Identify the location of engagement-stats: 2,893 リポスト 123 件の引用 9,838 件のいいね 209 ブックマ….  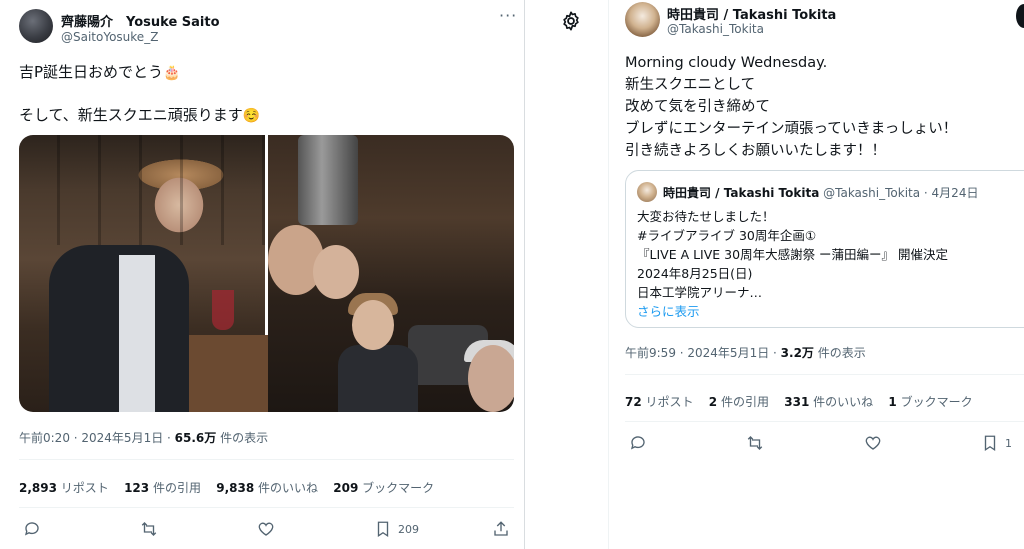
(227, 488).